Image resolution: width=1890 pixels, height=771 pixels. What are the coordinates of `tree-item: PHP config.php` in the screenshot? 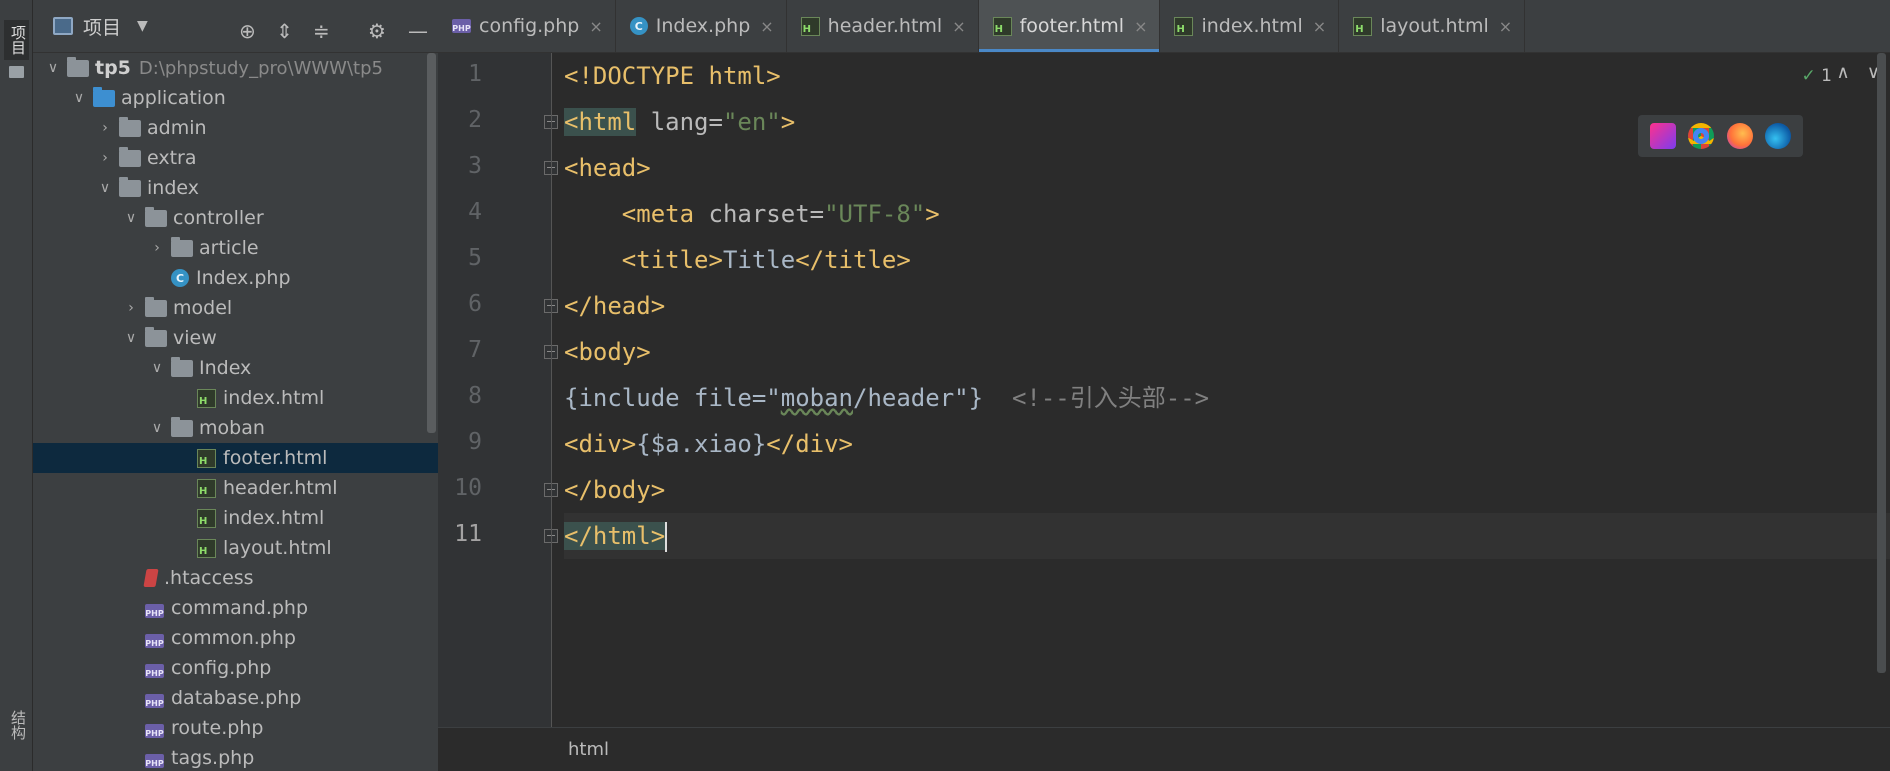 It's located at (235, 668).